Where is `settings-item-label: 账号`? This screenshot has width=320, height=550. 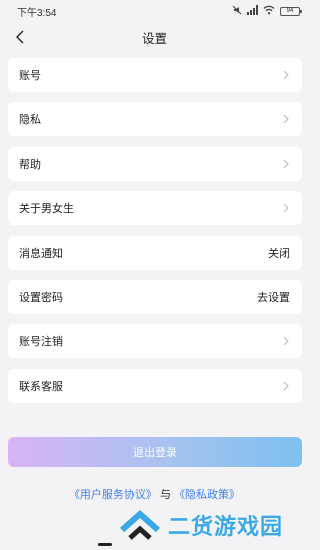 settings-item-label: 账号 is located at coordinates (30, 76).